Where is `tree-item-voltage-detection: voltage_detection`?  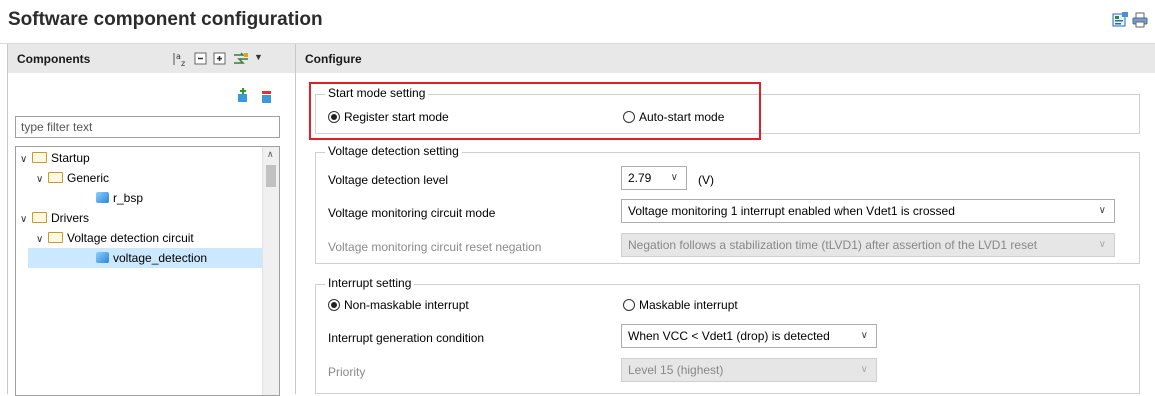 tree-item-voltage-detection: voltage_detection is located at coordinates (146, 258).